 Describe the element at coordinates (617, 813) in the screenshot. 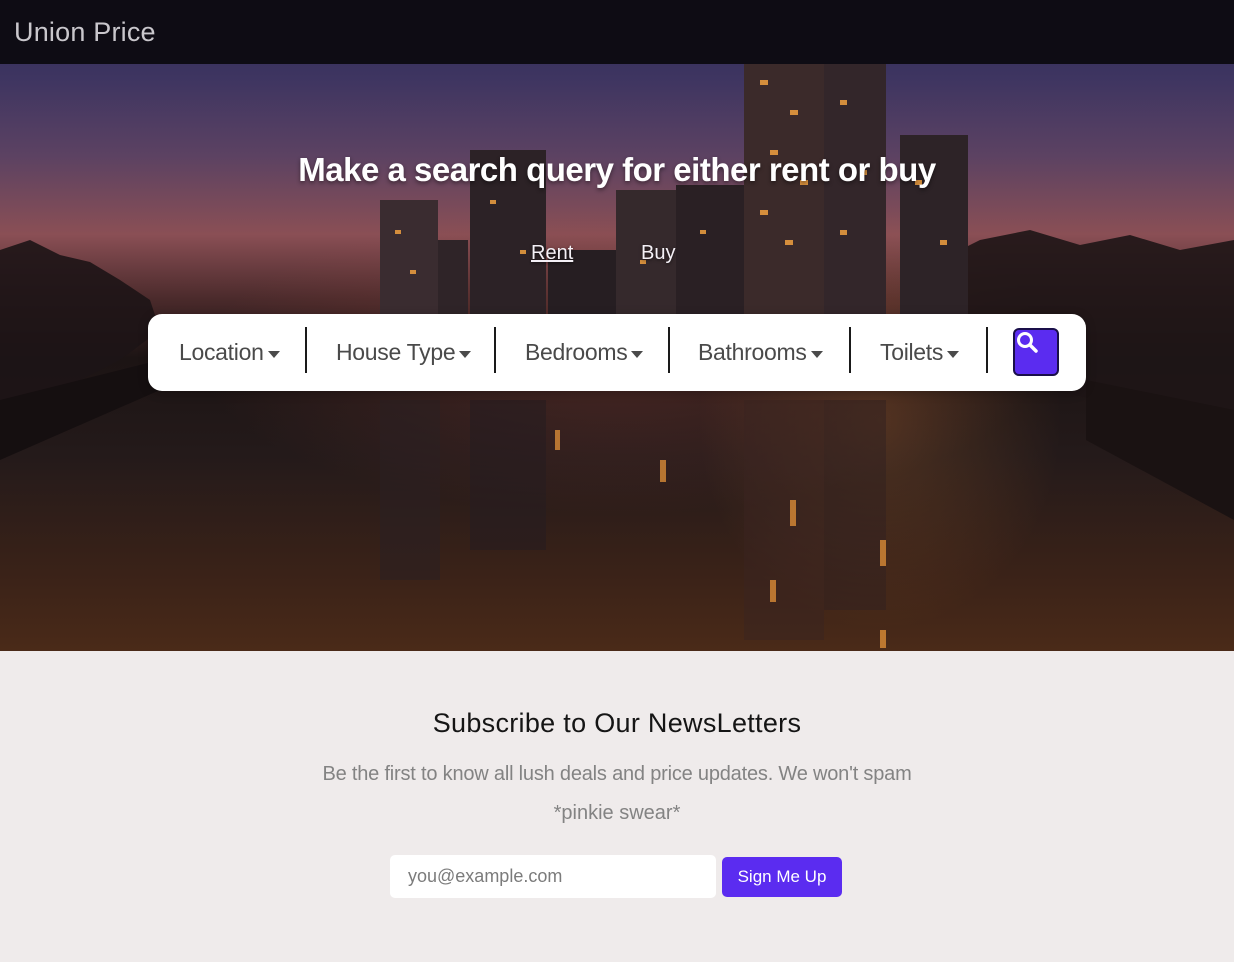

I see `newsletter-description-line2: *pinkie swear*` at that location.